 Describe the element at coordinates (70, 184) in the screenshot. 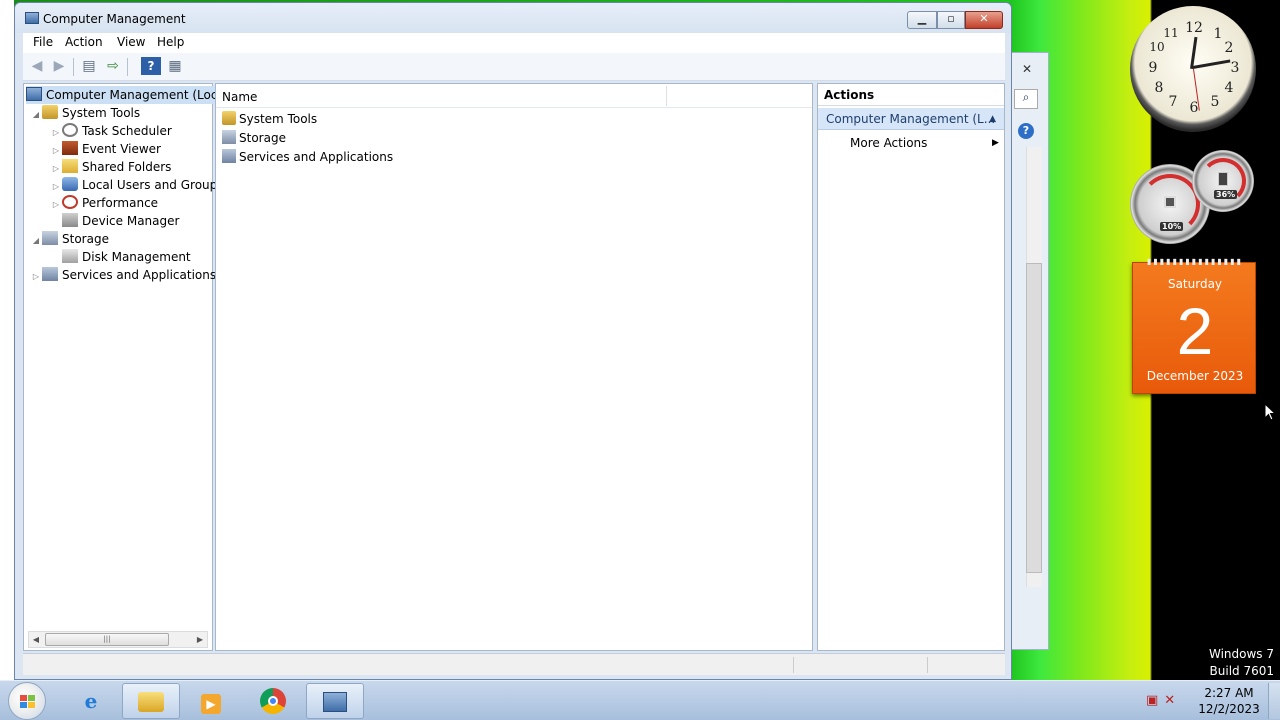

I see `users-icon` at that location.